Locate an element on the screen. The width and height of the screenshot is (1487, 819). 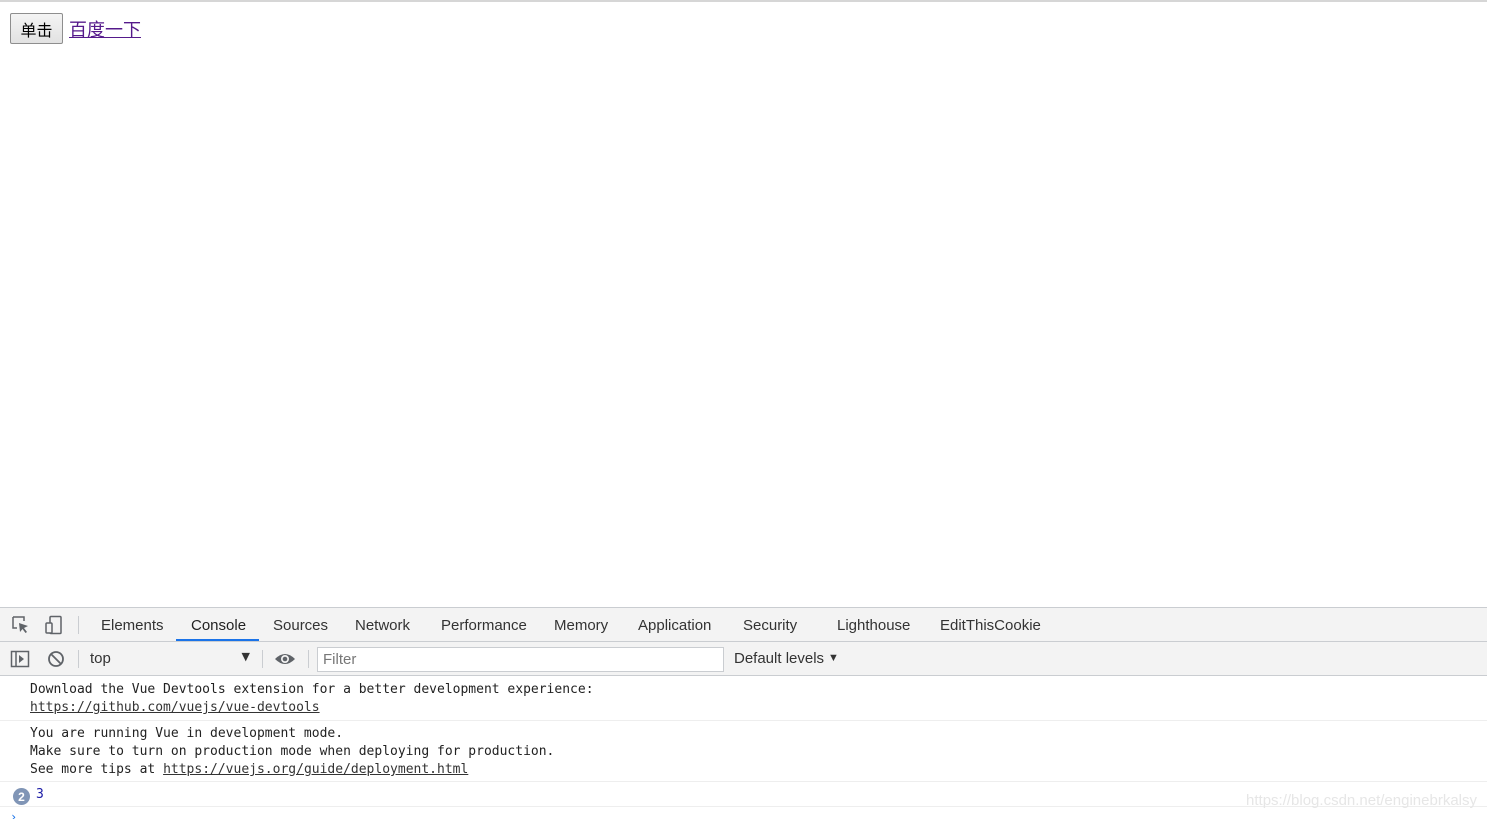
watermark: https://blog.csdn.net/enginebrkalsy is located at coordinates (1361, 800).